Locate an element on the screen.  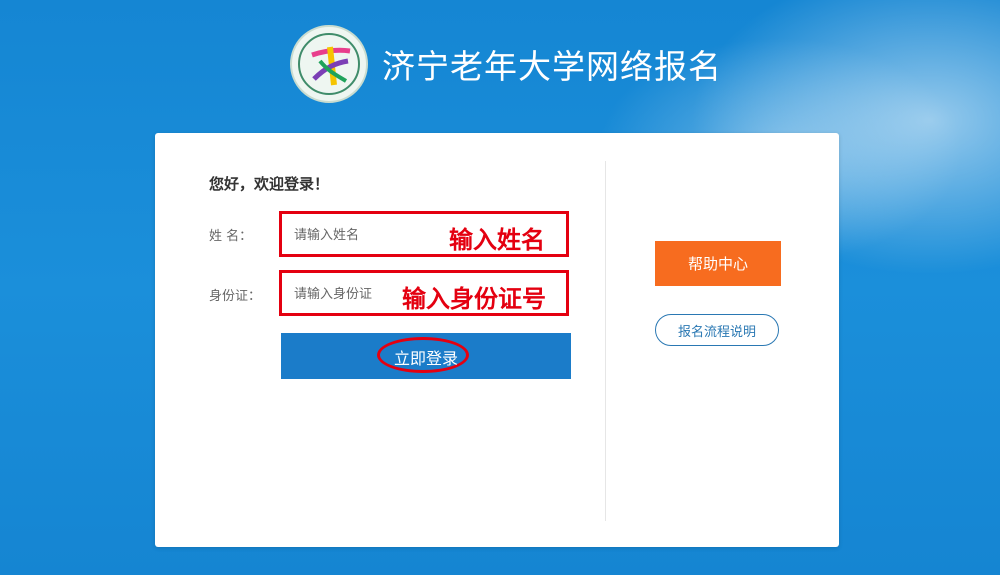
login-button: 立即登录 is located at coordinates (426, 356).